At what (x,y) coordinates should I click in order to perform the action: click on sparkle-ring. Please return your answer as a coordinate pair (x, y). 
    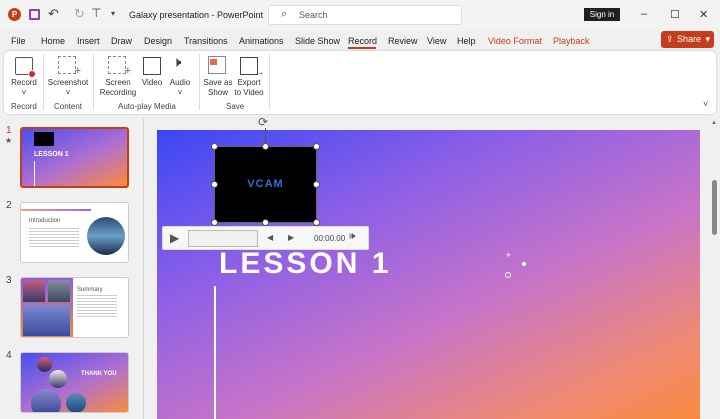
    Looking at the image, I should click on (508, 275).